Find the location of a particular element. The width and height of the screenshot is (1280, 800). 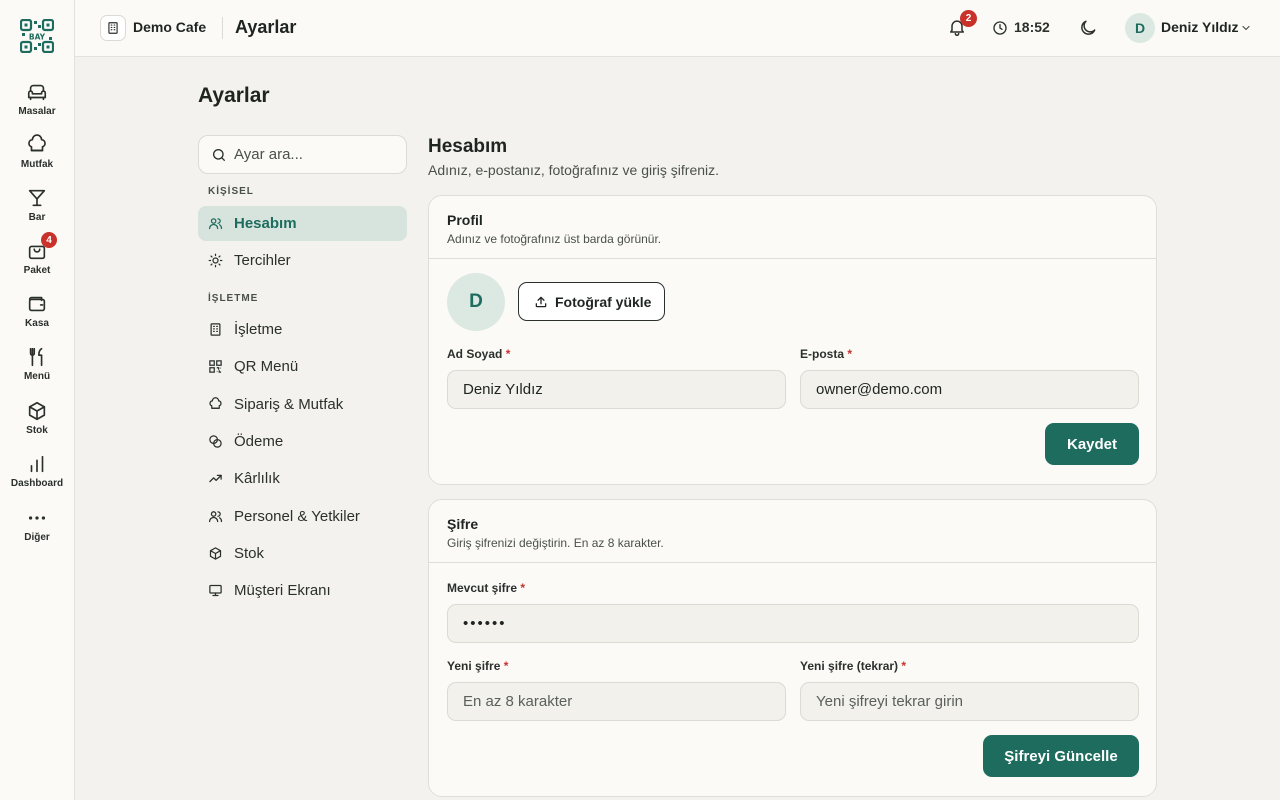

bar-chart-icon is located at coordinates (37, 464).